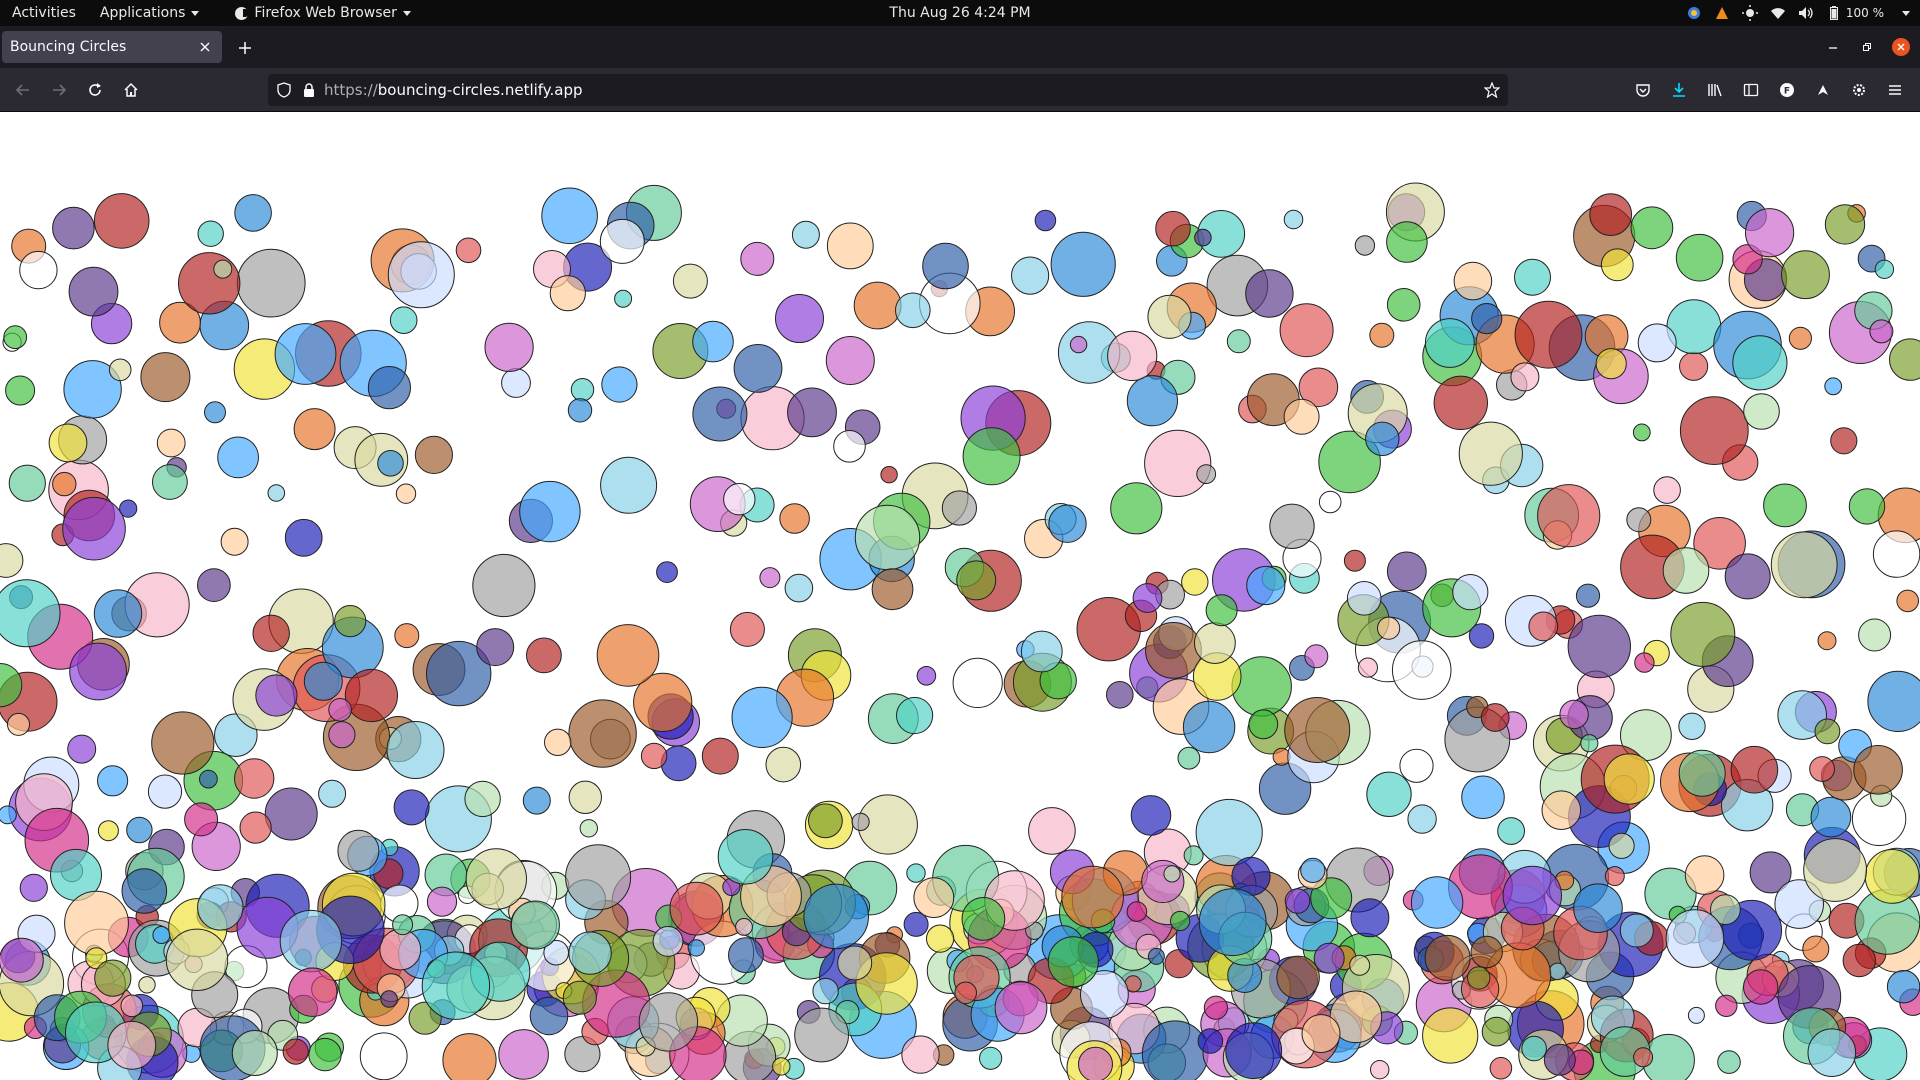 The height and width of the screenshot is (1080, 1920). I want to click on url-host: bouncing-circles.netlify.app, so click(480, 90).